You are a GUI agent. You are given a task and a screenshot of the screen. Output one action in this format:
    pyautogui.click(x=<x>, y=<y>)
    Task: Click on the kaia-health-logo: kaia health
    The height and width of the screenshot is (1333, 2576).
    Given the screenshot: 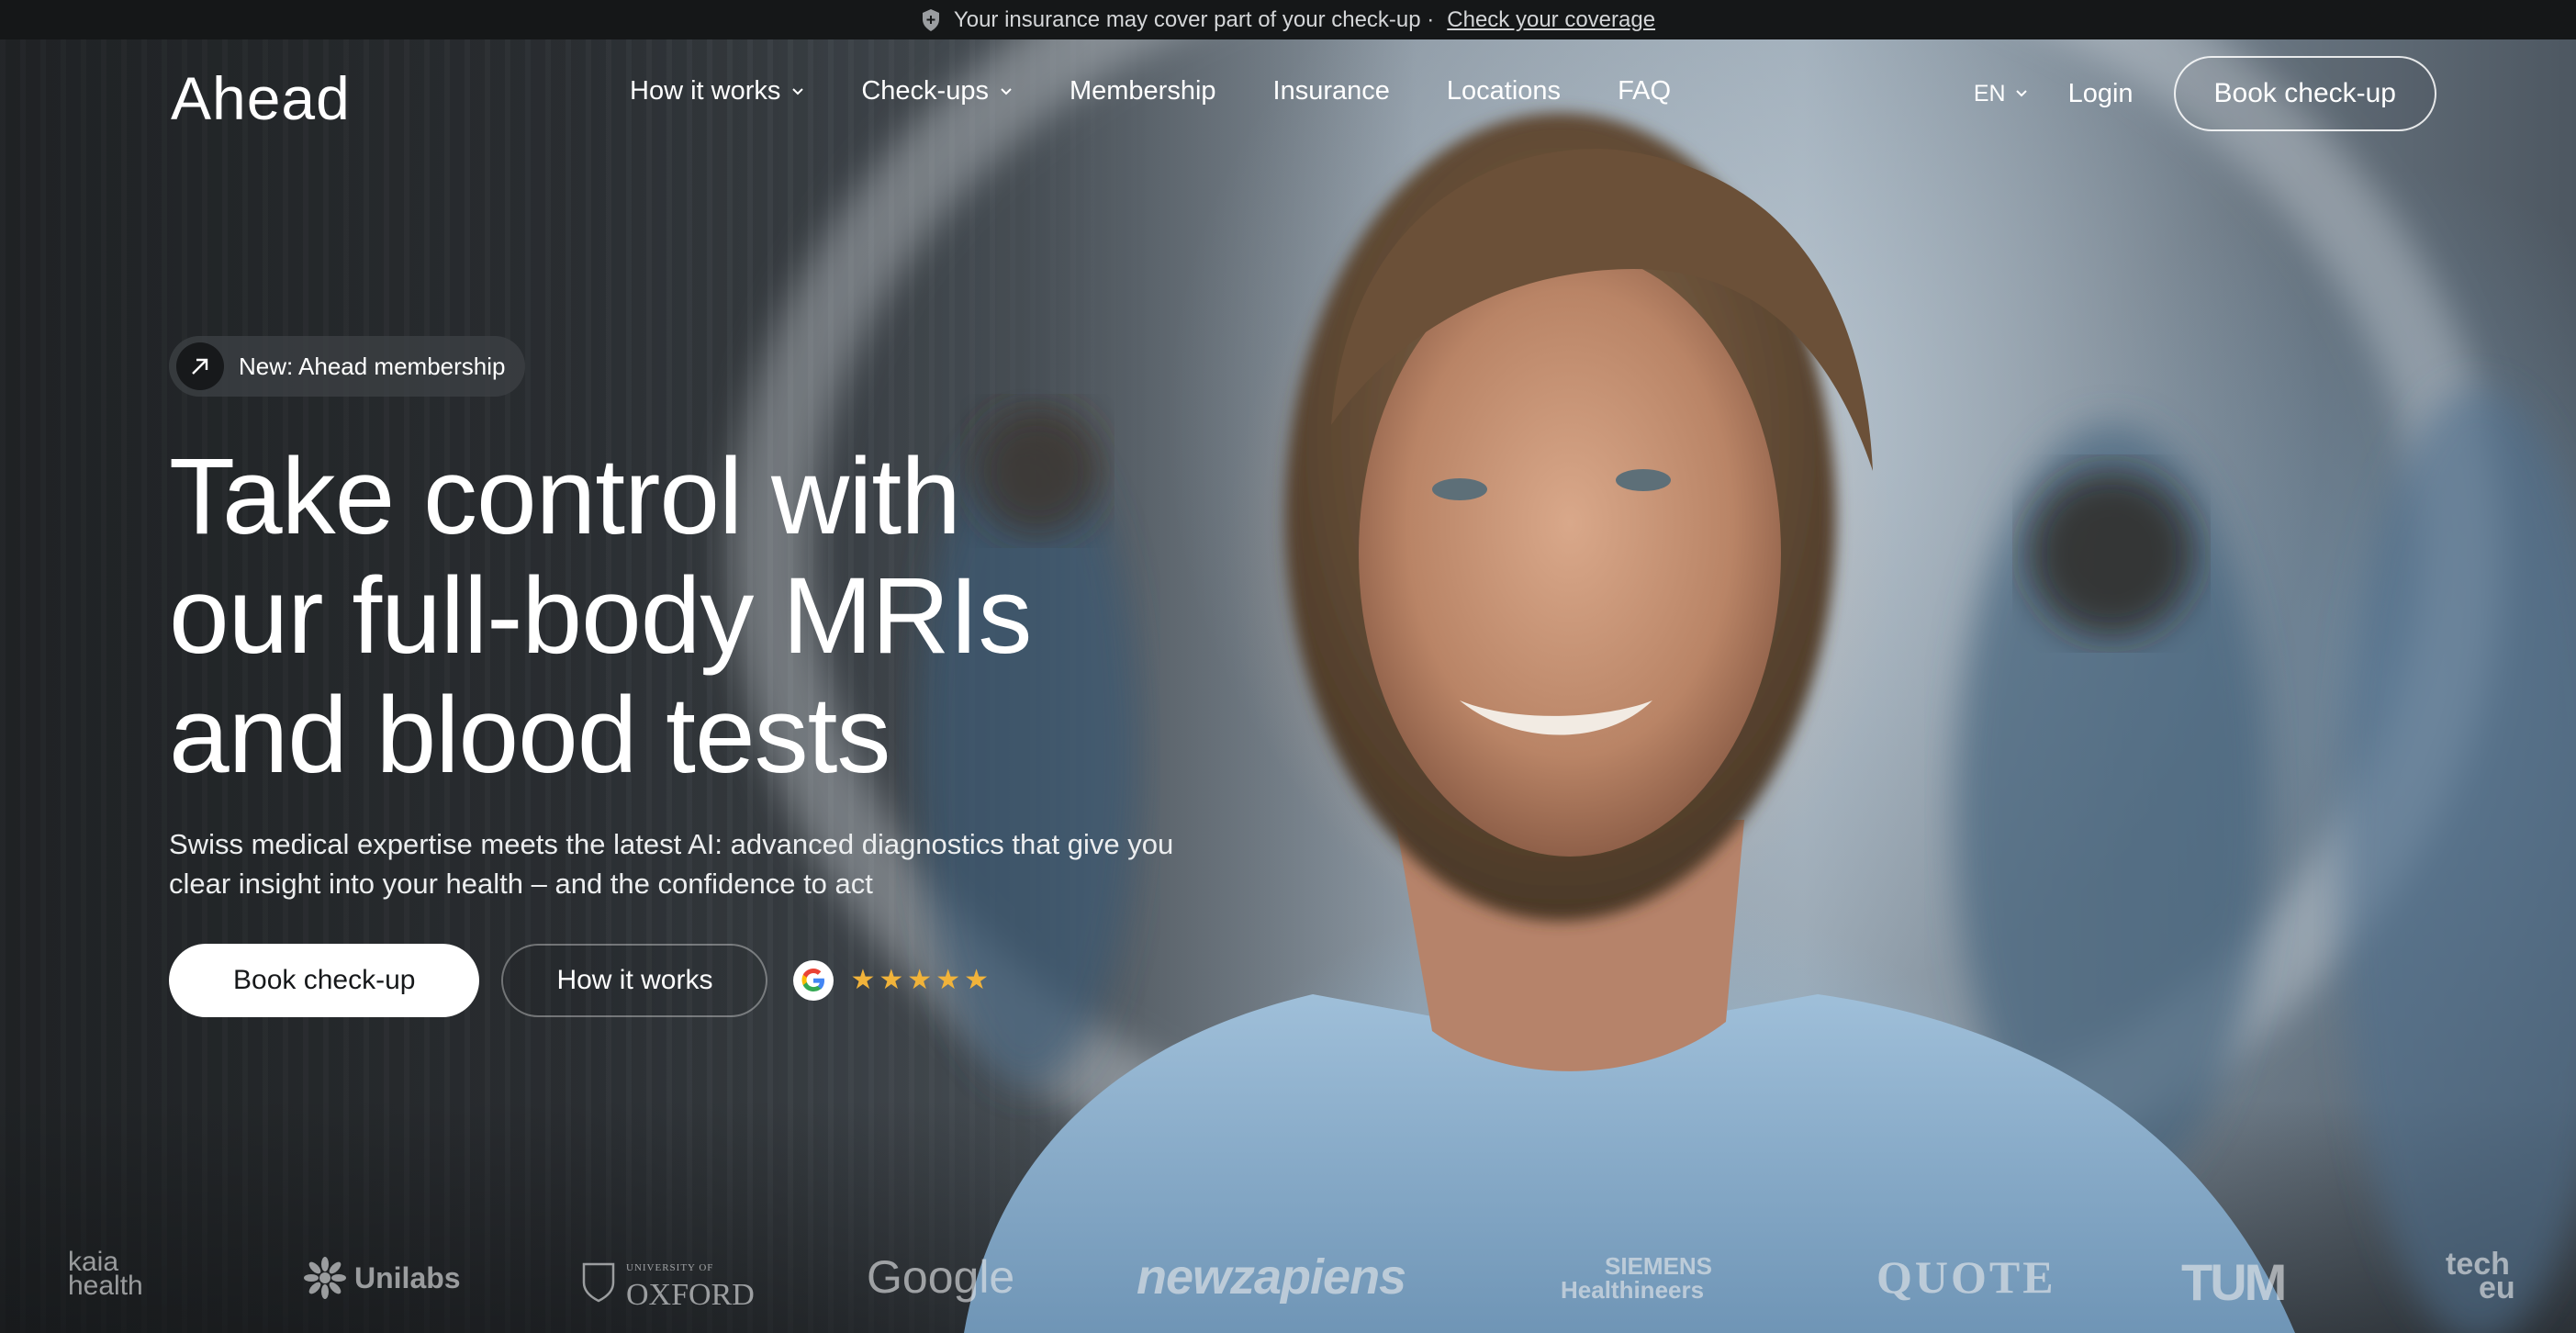 What is the action you would take?
    pyautogui.click(x=105, y=1275)
    